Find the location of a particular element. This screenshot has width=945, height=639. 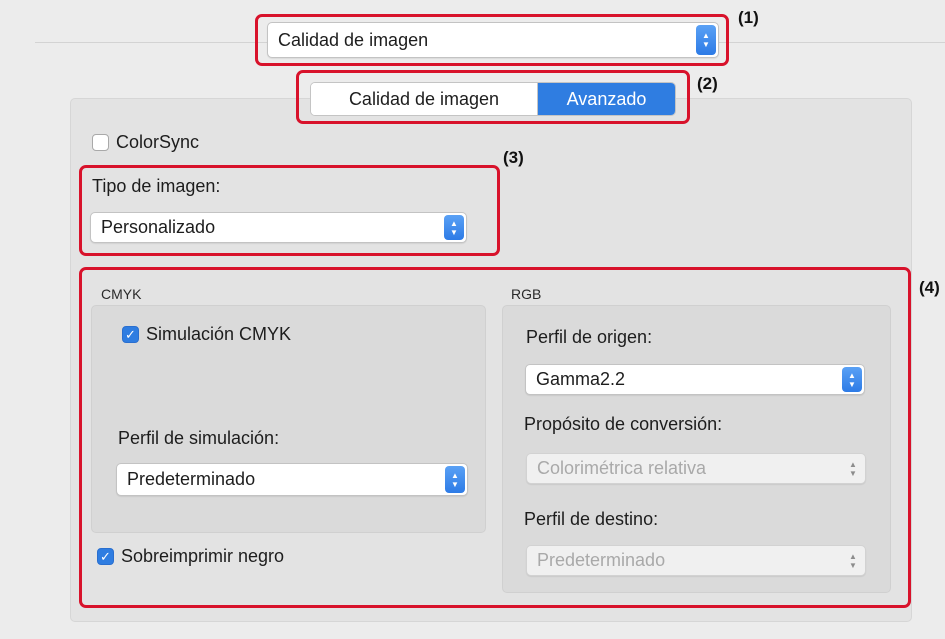

colorsync-label: ColorSync is located at coordinates (158, 142).